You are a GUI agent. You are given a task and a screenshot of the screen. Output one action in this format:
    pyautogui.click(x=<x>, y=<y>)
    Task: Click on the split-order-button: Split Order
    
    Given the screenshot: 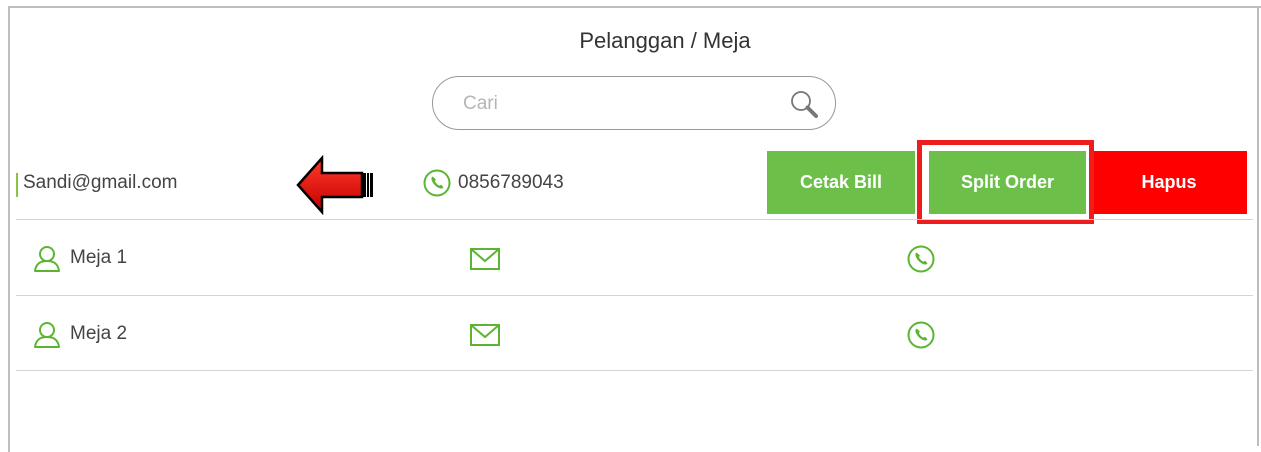 What is the action you would take?
    pyautogui.click(x=1007, y=182)
    